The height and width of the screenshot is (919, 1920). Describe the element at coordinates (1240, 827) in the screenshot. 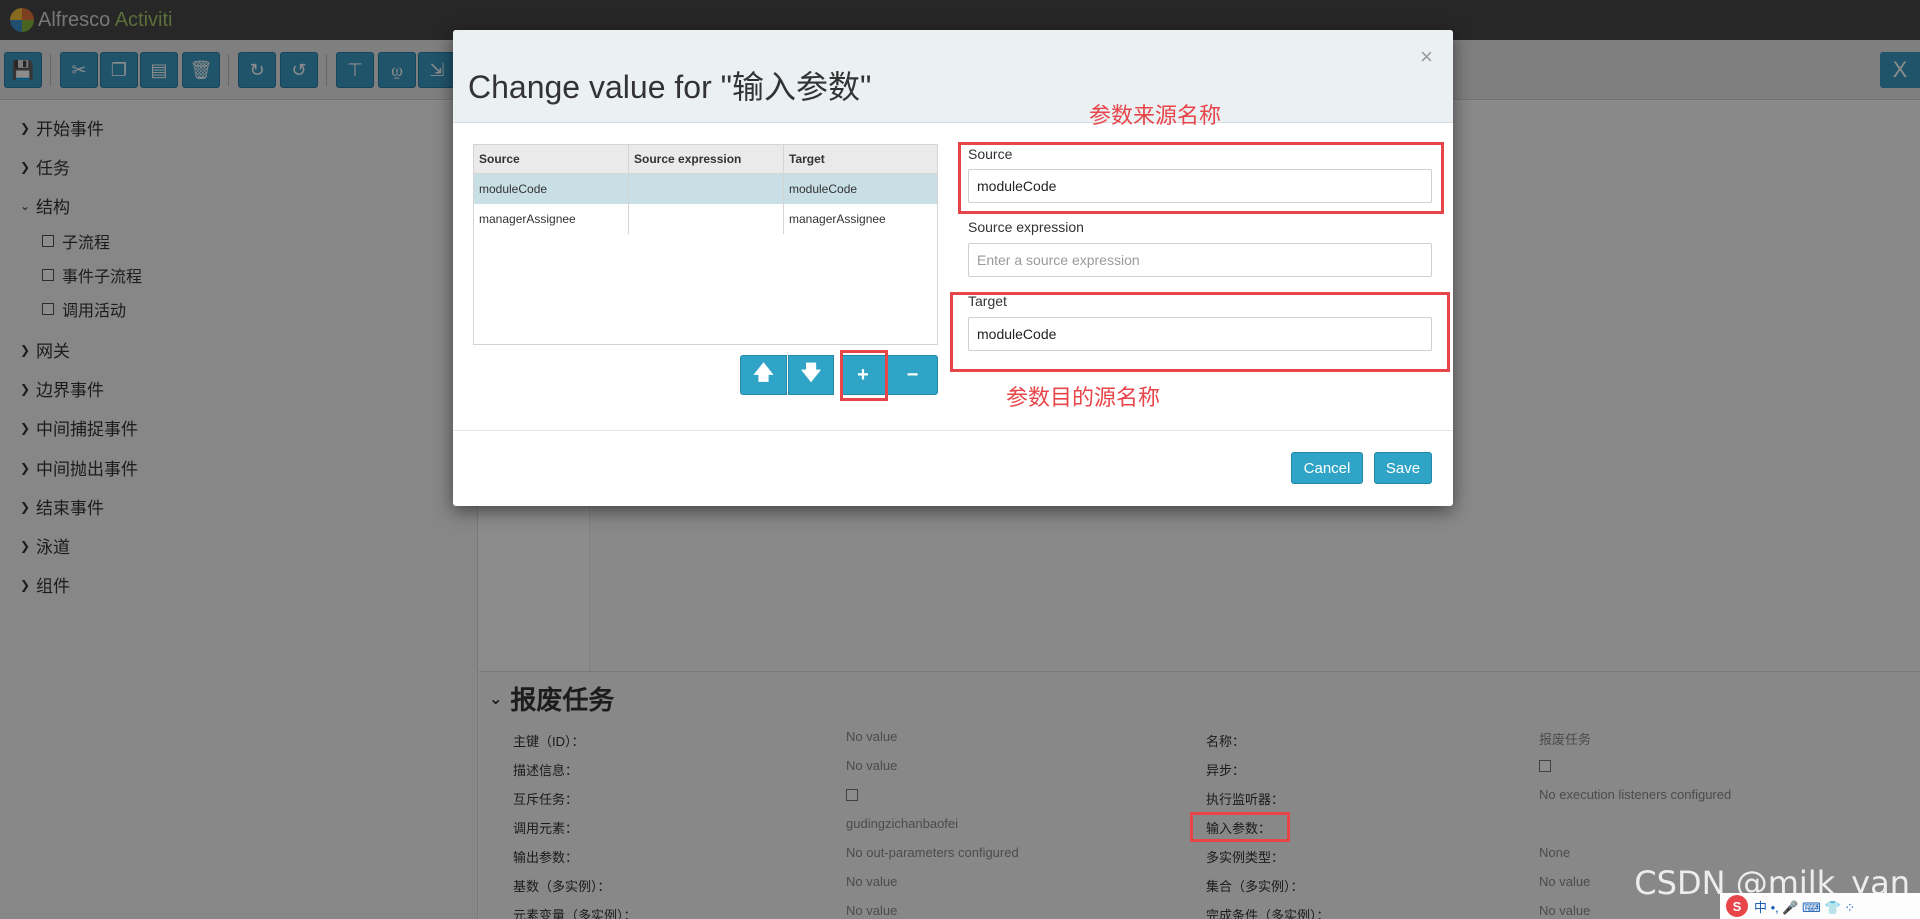

I see `annotation-box-input-params` at that location.